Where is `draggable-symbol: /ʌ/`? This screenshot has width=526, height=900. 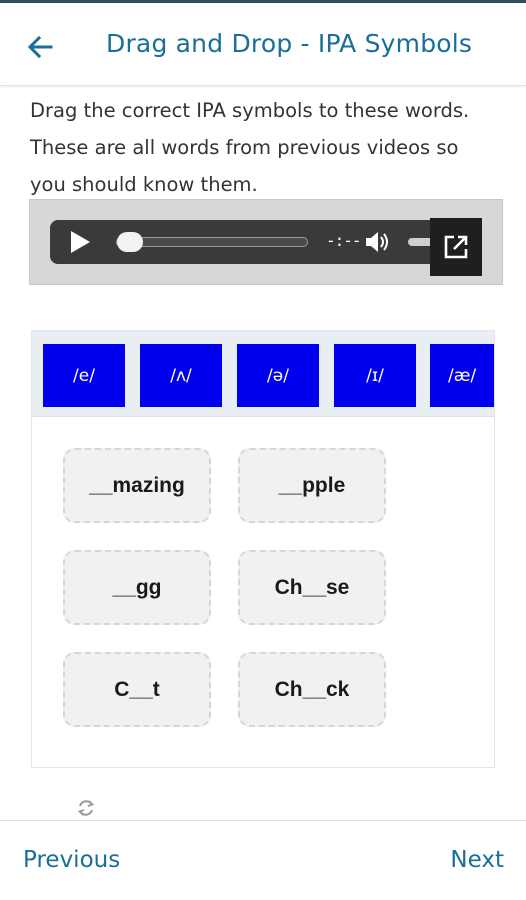 draggable-symbol: /ʌ/ is located at coordinates (181, 375).